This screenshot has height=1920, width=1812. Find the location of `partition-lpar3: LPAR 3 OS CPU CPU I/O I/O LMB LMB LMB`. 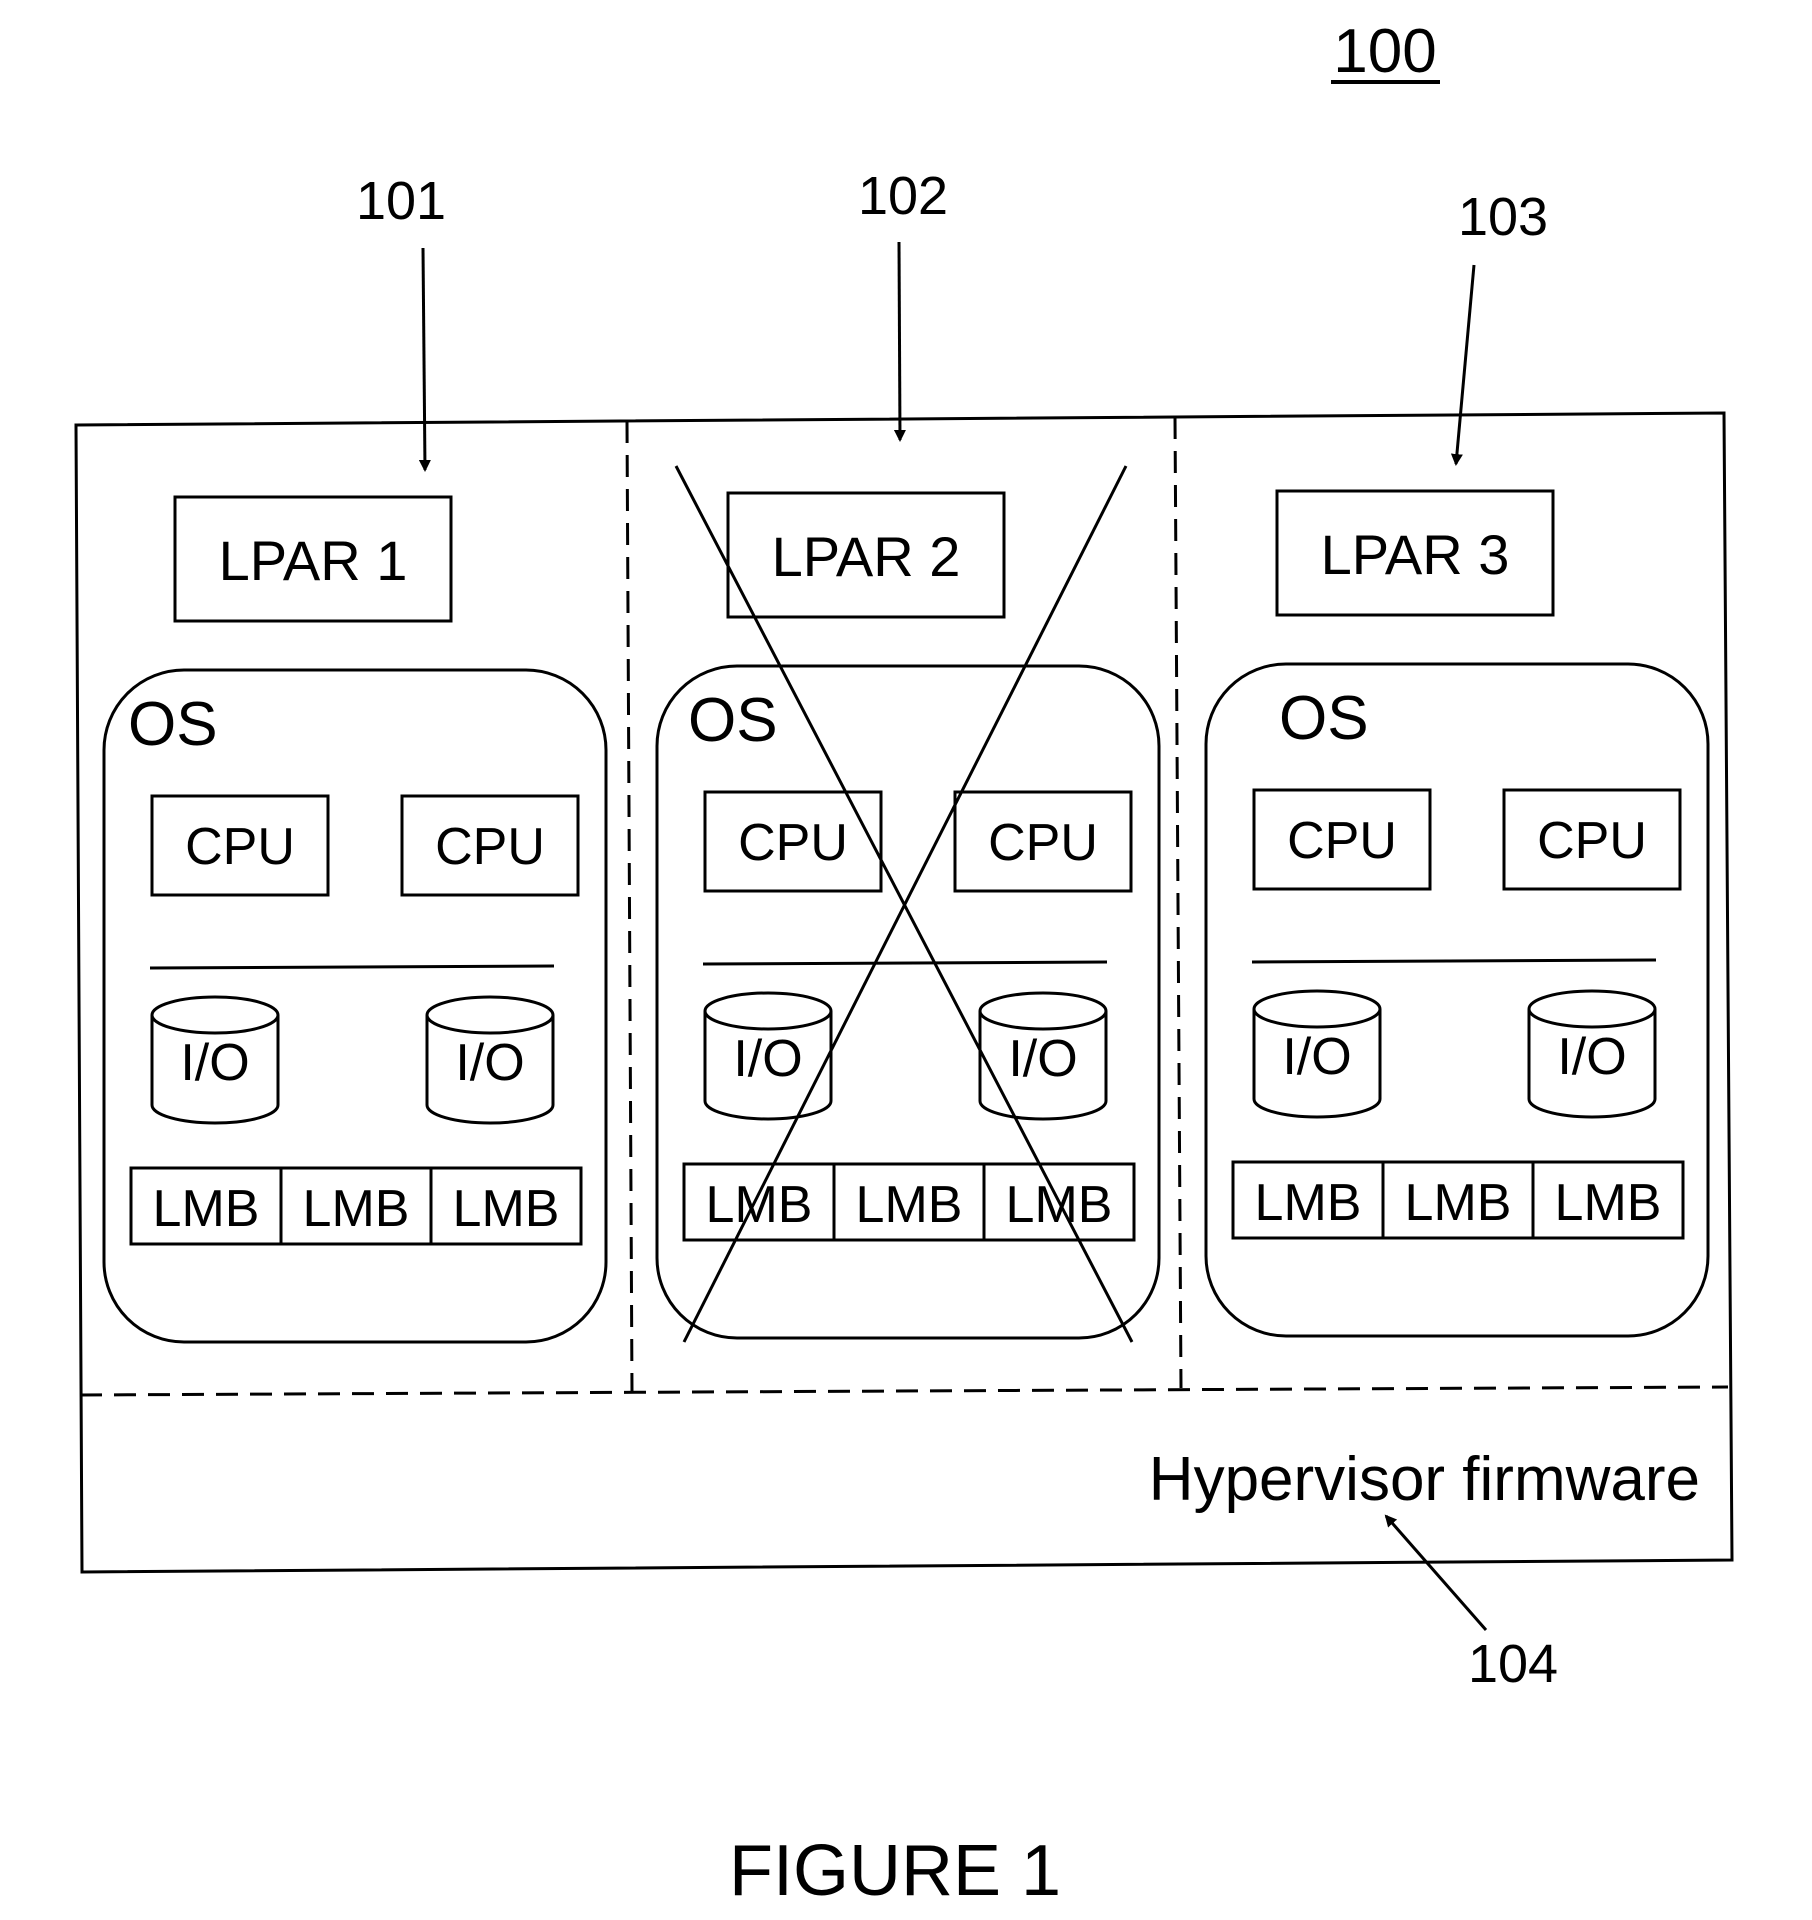

partition-lpar3: LPAR 3 OS CPU CPU I/O I/O LMB LMB LMB is located at coordinates (1457, 913).